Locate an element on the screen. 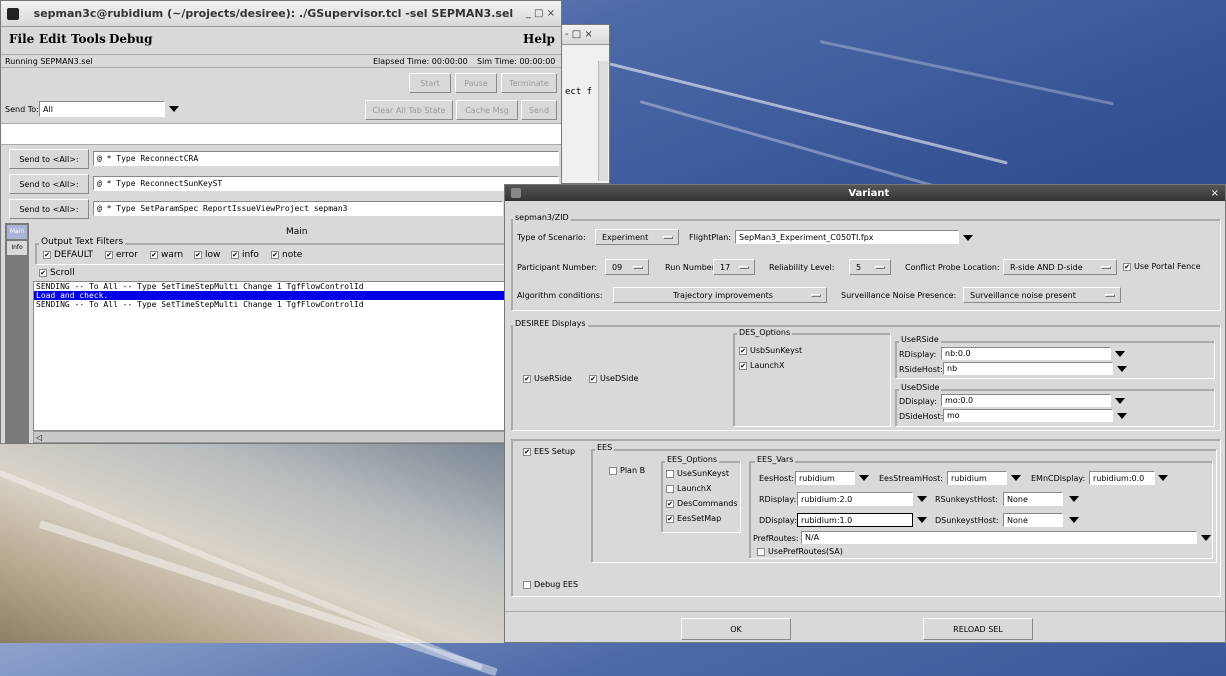 Image resolution: width=1226 pixels, height=676 pixels. scenario-label: Type of Scenario: is located at coordinates (551, 237).